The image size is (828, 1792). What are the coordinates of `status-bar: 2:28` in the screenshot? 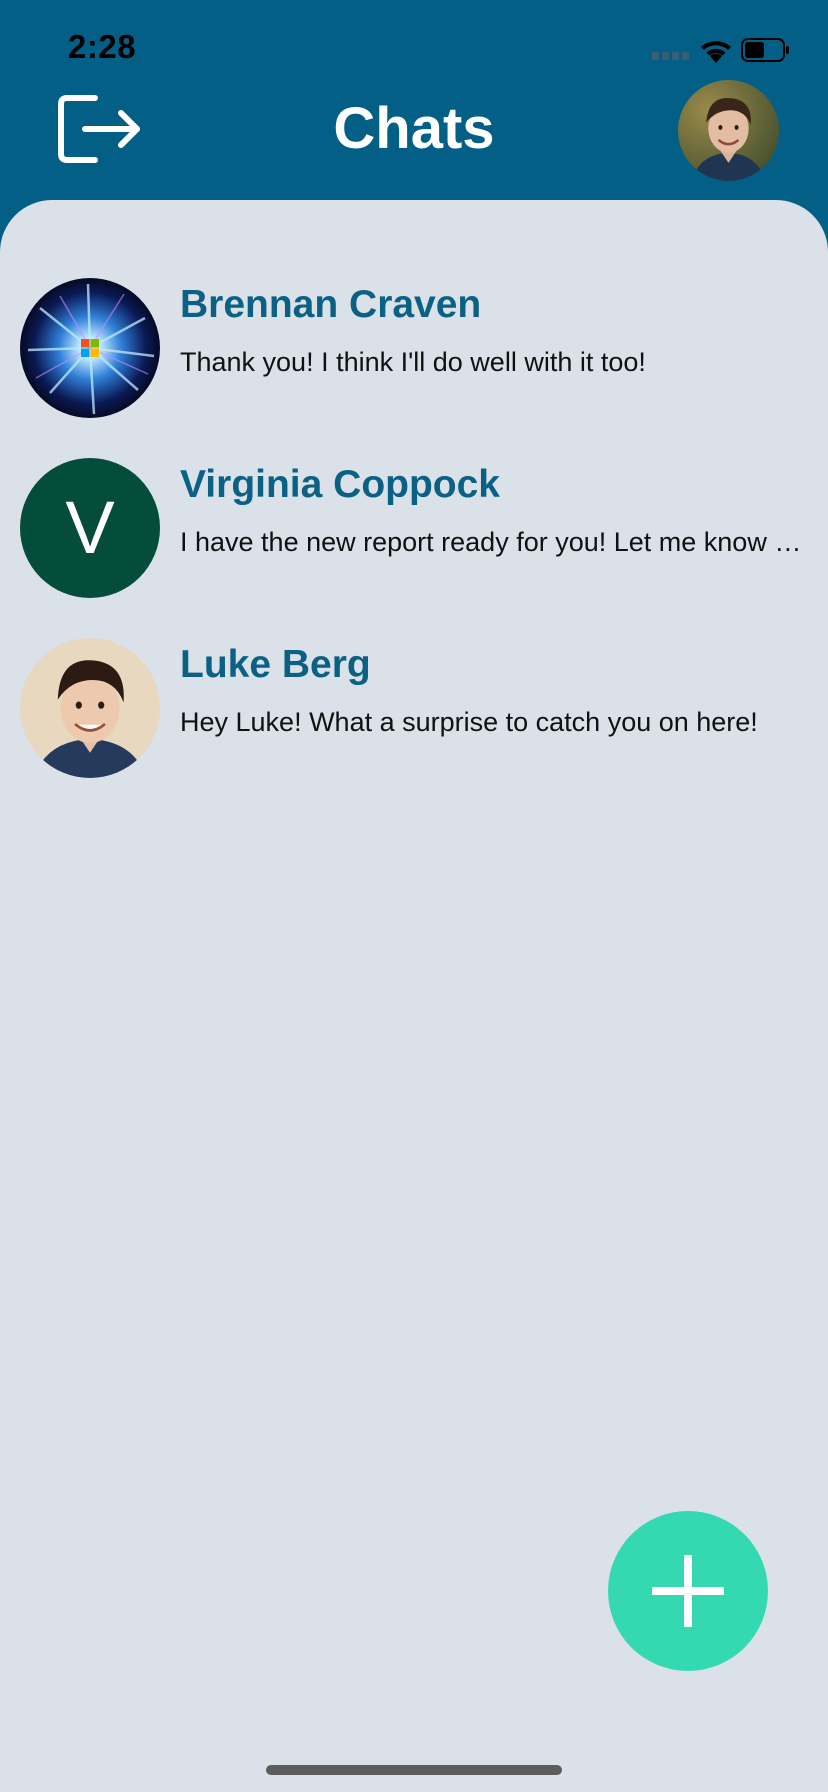 It's located at (414, 45).